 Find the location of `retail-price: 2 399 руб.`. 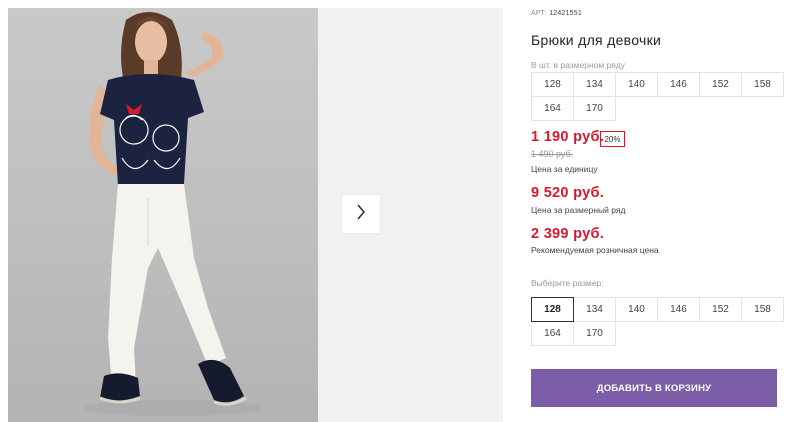

retail-price: 2 399 руб. is located at coordinates (568, 234).